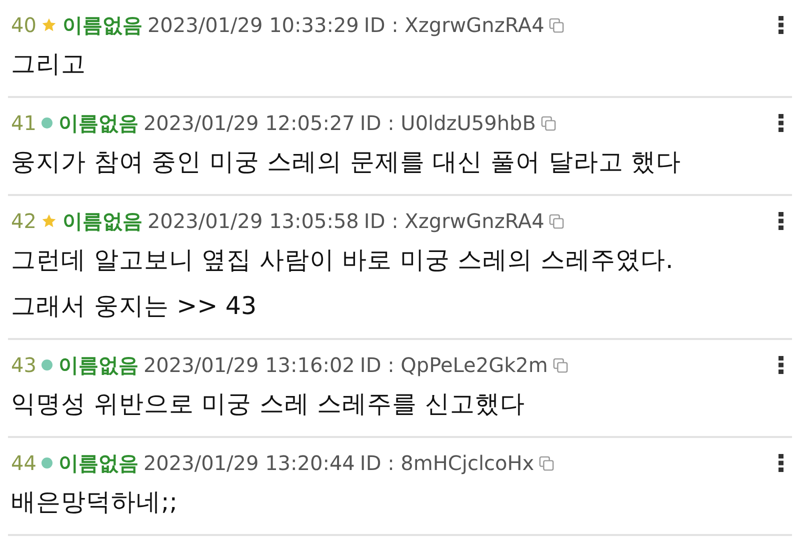  I want to click on post-number: 40, so click(23, 25).